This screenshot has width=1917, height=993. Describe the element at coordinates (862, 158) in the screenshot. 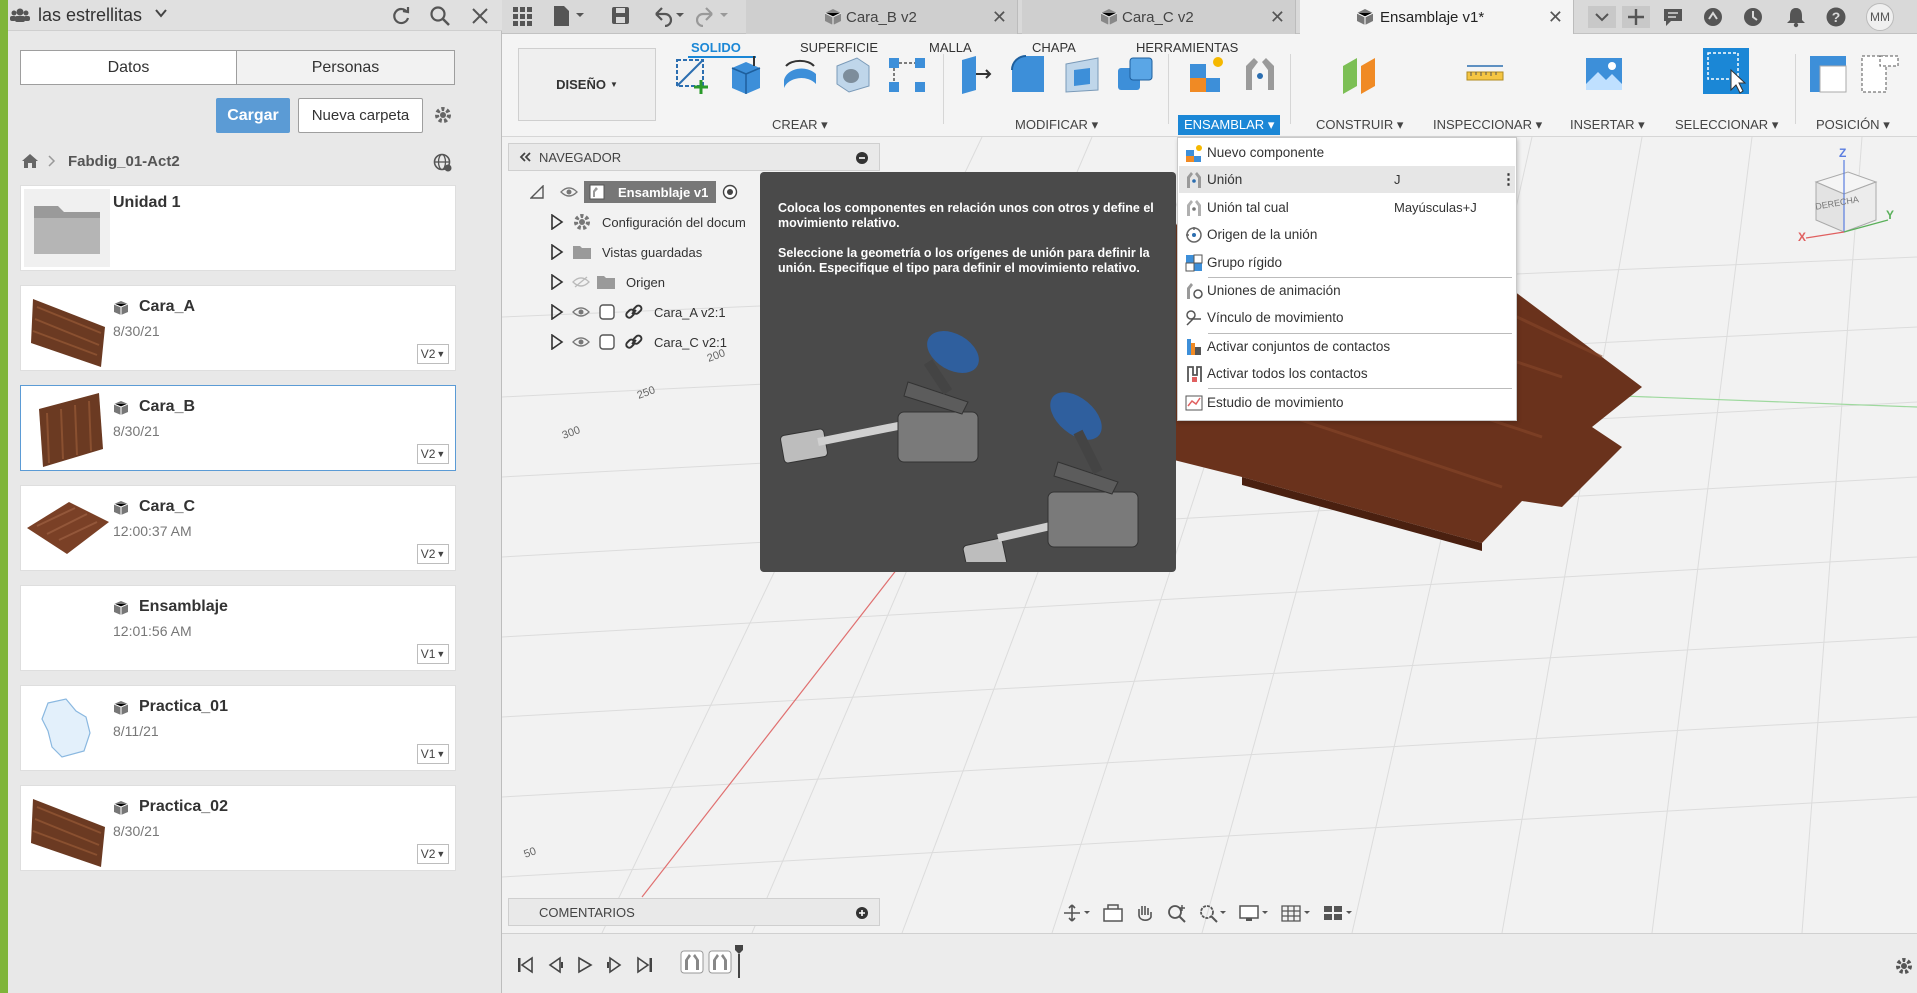

I see `minus-circle-icon` at that location.